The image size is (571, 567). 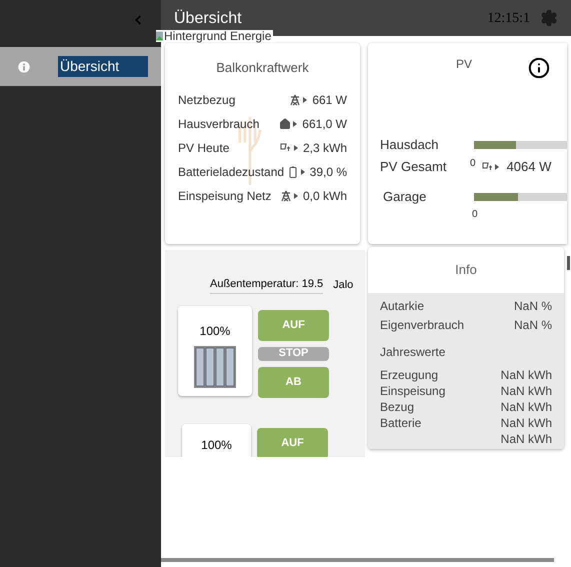 I want to click on row-label: Einspeisung Netz, so click(x=225, y=196).